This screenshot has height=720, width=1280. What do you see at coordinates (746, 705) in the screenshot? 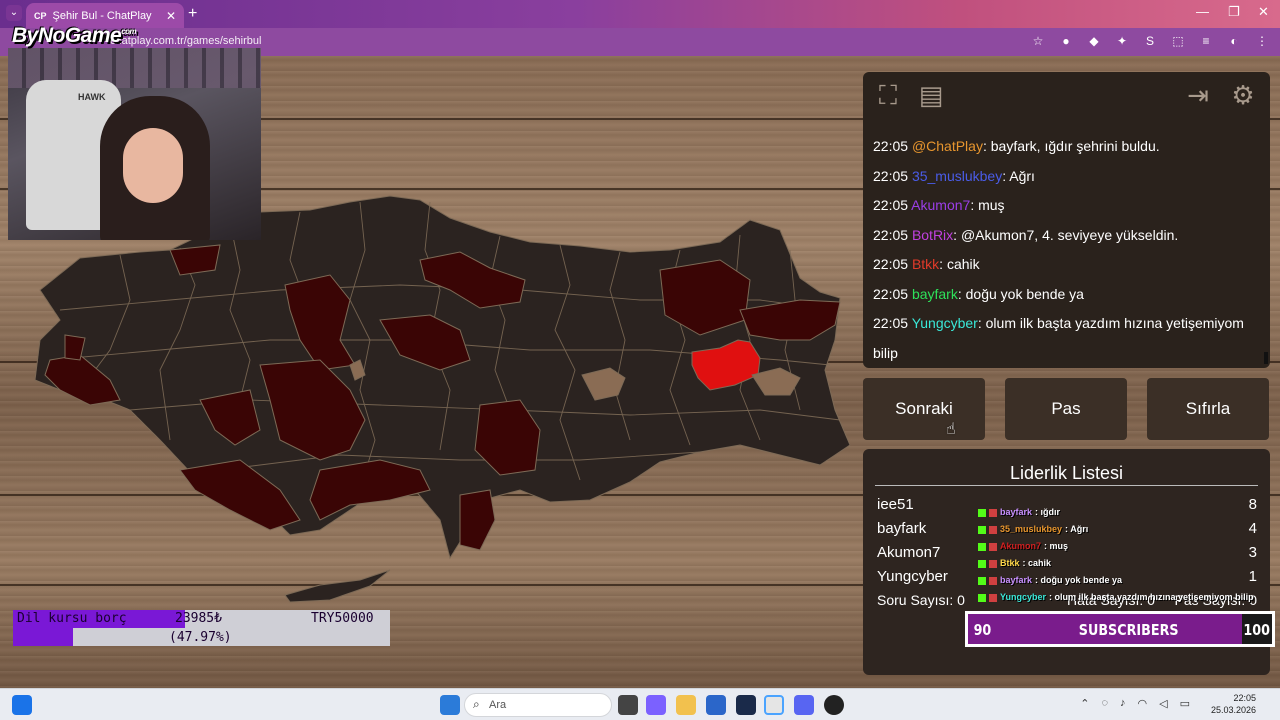
I see `app-icon` at bounding box center [746, 705].